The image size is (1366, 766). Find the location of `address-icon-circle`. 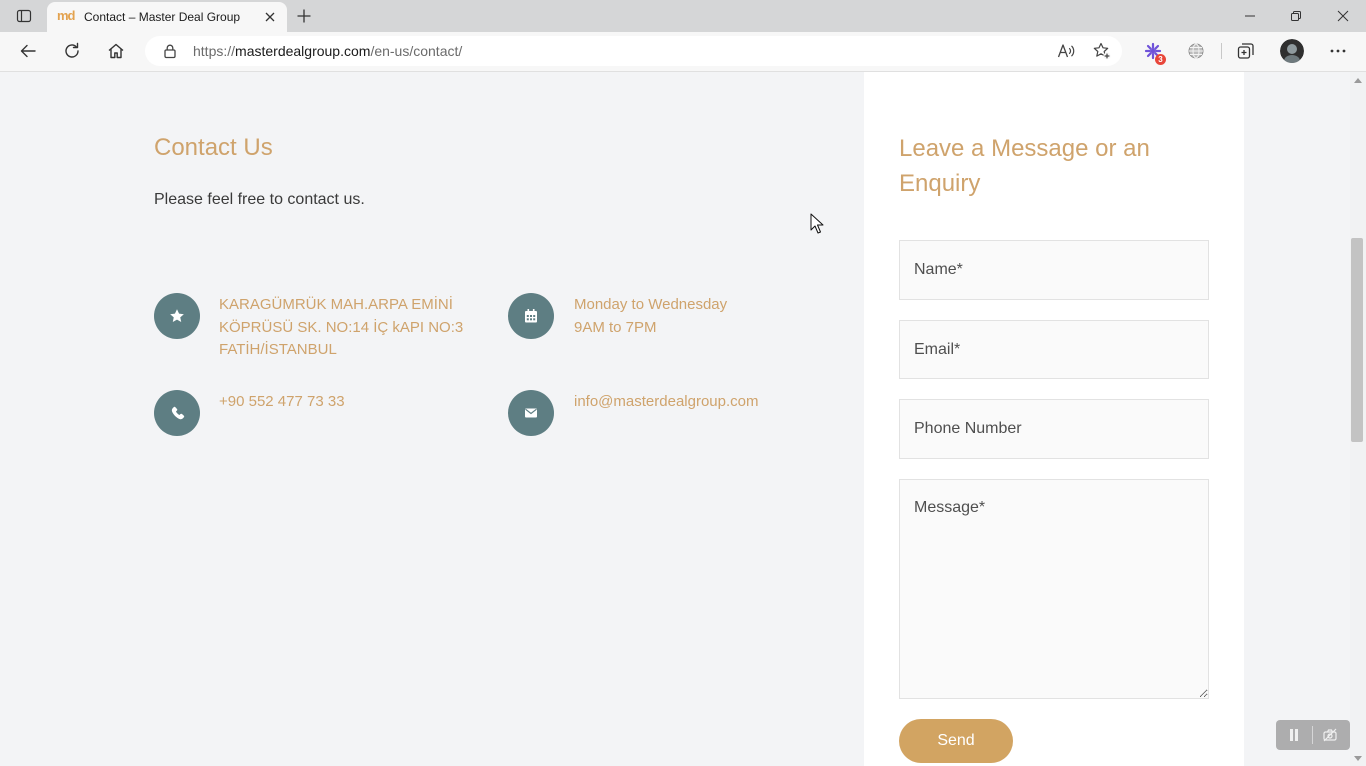

address-icon-circle is located at coordinates (177, 316).